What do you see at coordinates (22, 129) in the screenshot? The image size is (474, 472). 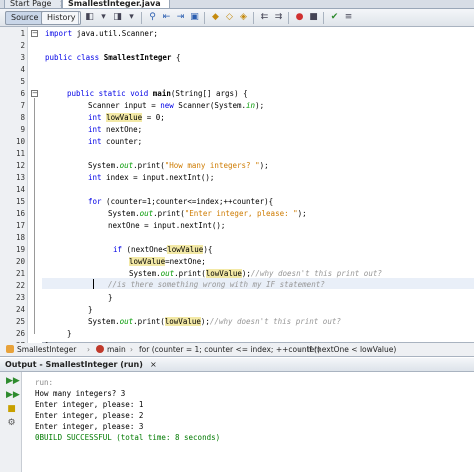 I see `line-number: 9` at bounding box center [22, 129].